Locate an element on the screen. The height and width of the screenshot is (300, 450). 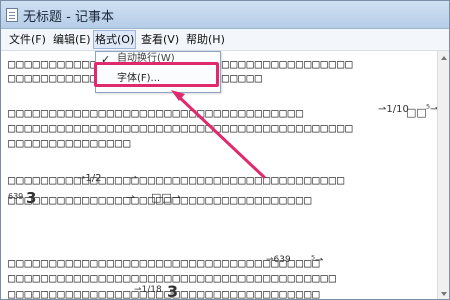
title-bar: 无标题 - 记事本 is located at coordinates (225, 15).